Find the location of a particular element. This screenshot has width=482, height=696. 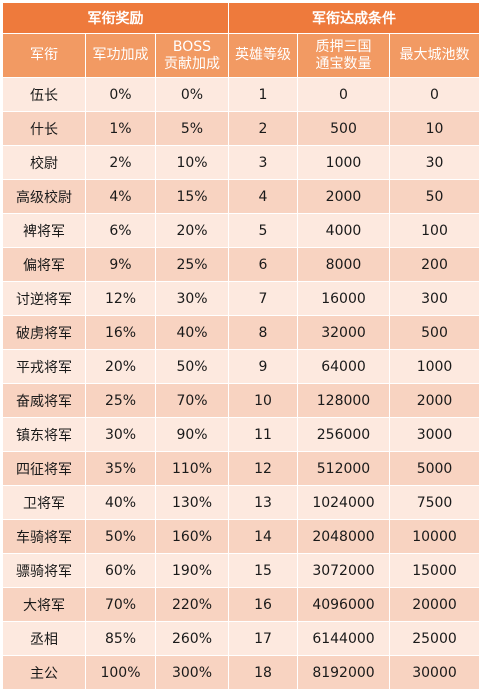

group-header-reward: 军衔奖励 is located at coordinates (115, 18).